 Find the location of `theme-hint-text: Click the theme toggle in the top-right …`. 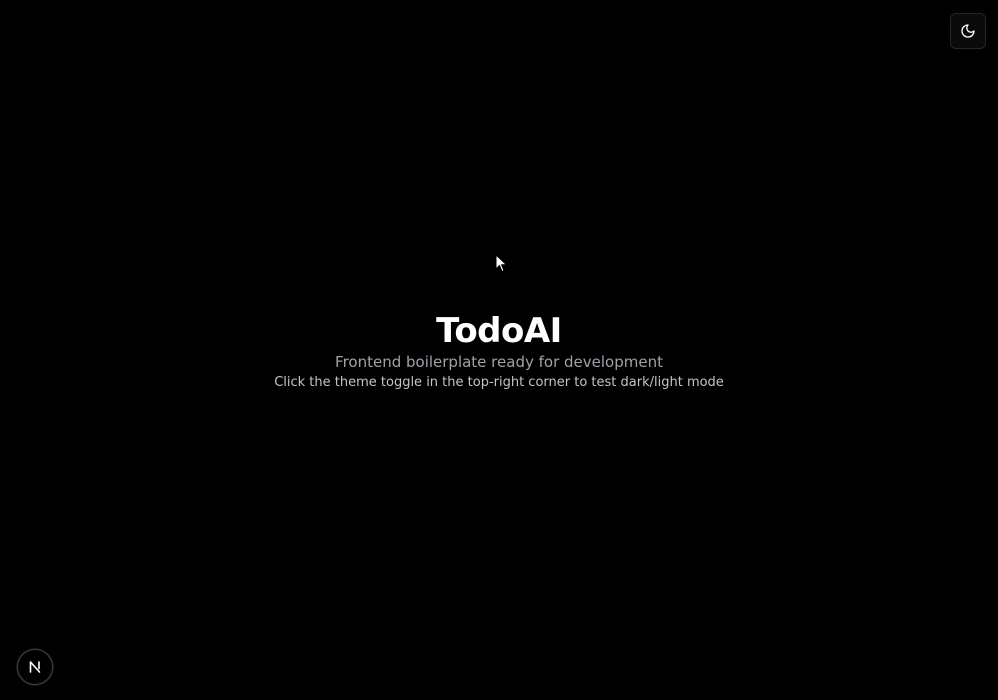

theme-hint-text: Click the theme toggle in the top-right … is located at coordinates (499, 382).